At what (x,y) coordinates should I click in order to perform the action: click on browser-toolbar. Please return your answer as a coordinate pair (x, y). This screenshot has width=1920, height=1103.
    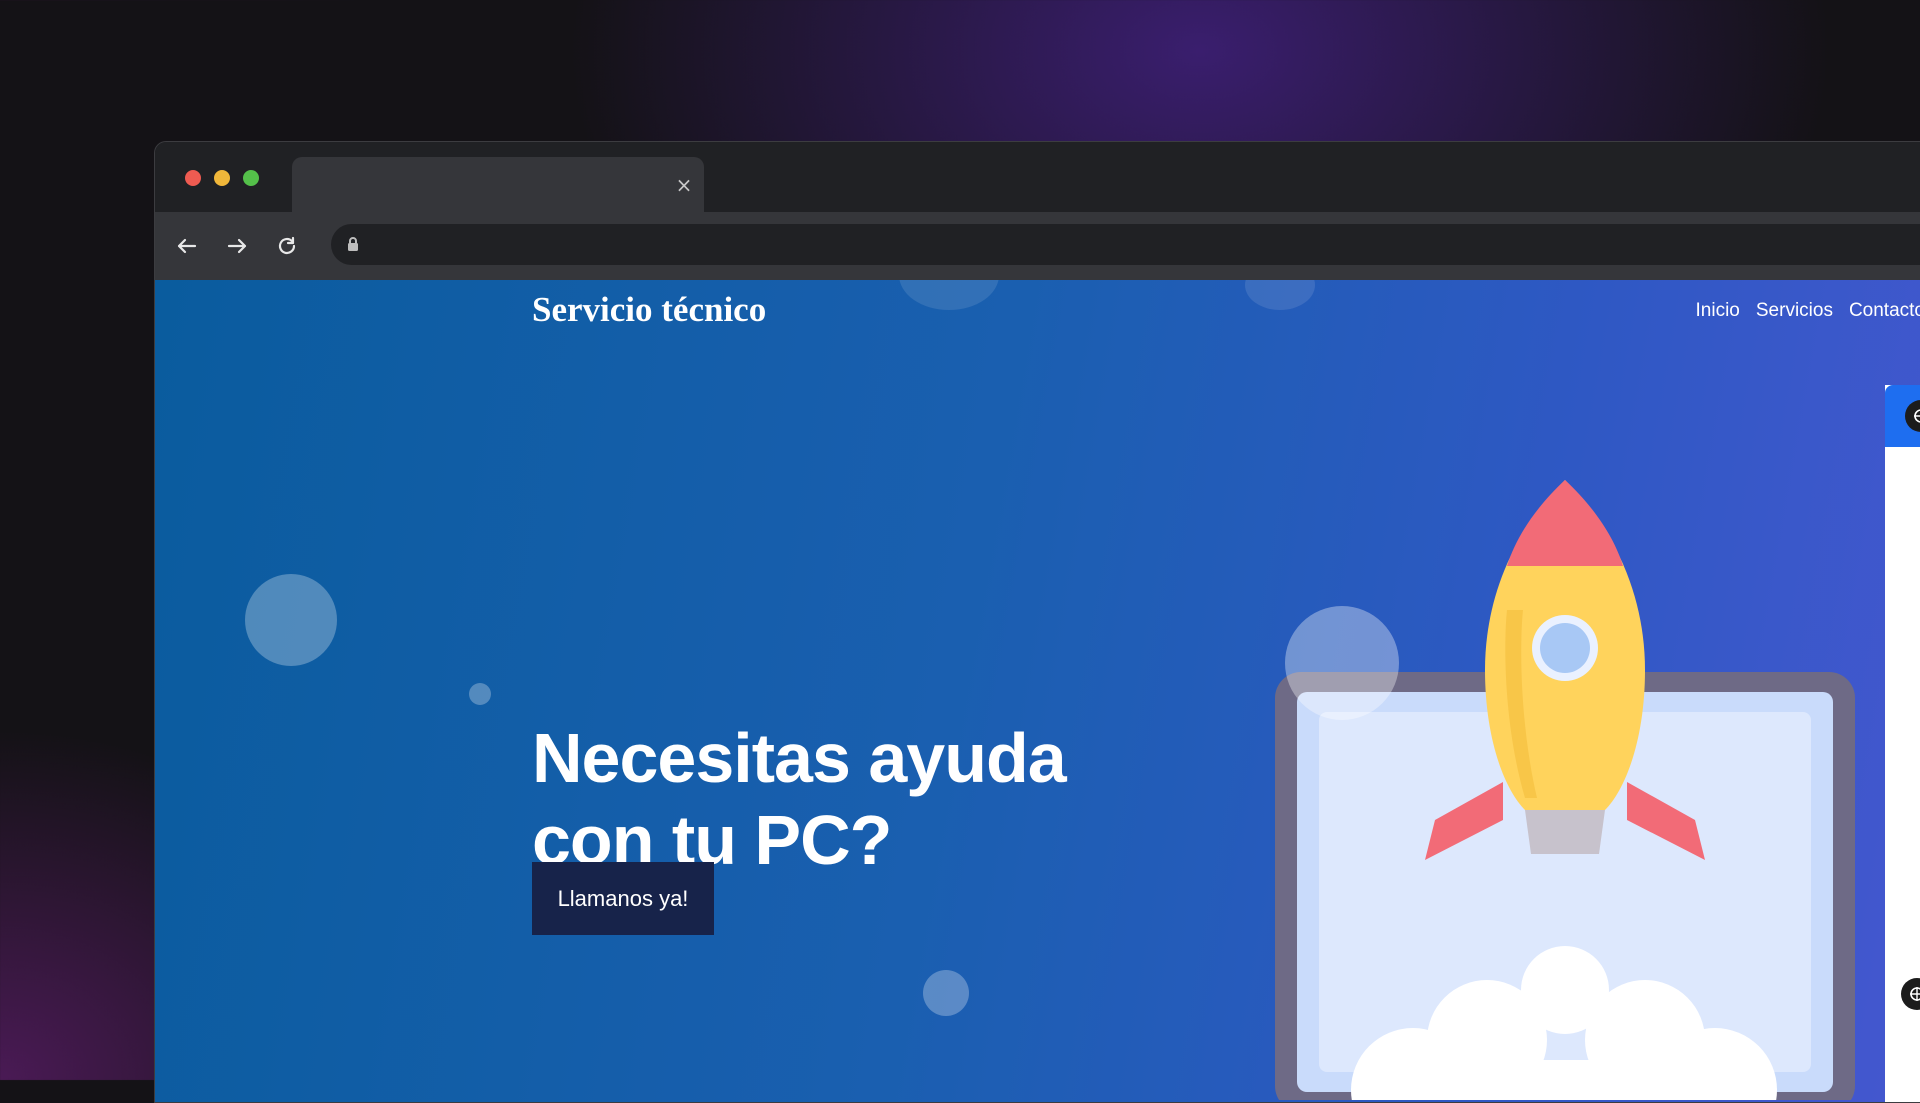
    Looking at the image, I should click on (1037, 246).